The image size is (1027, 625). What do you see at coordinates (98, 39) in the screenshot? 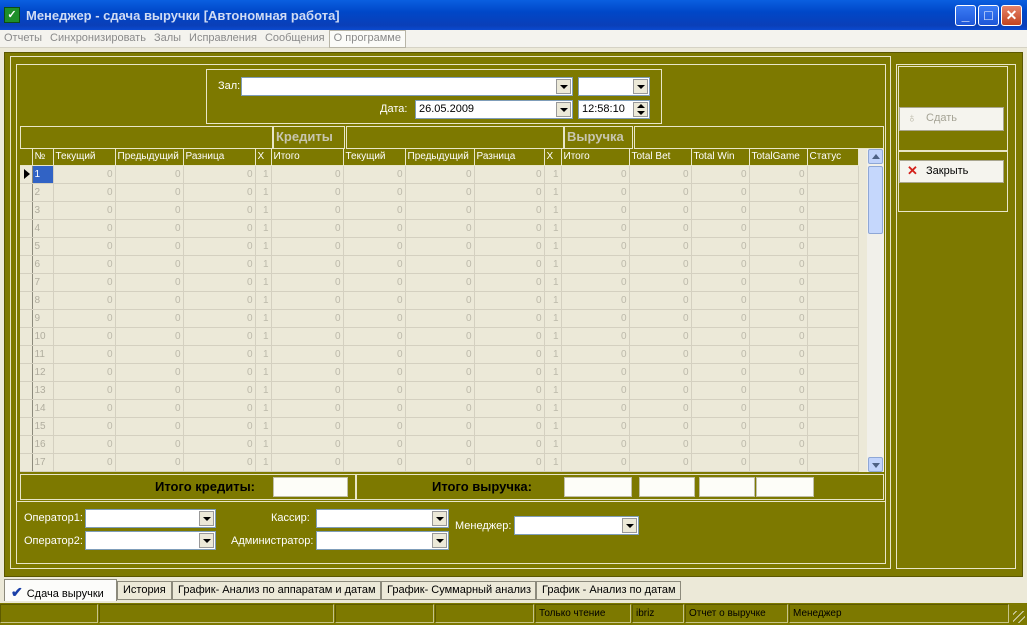
I see `menu-sync: Синхронизировать` at bounding box center [98, 39].